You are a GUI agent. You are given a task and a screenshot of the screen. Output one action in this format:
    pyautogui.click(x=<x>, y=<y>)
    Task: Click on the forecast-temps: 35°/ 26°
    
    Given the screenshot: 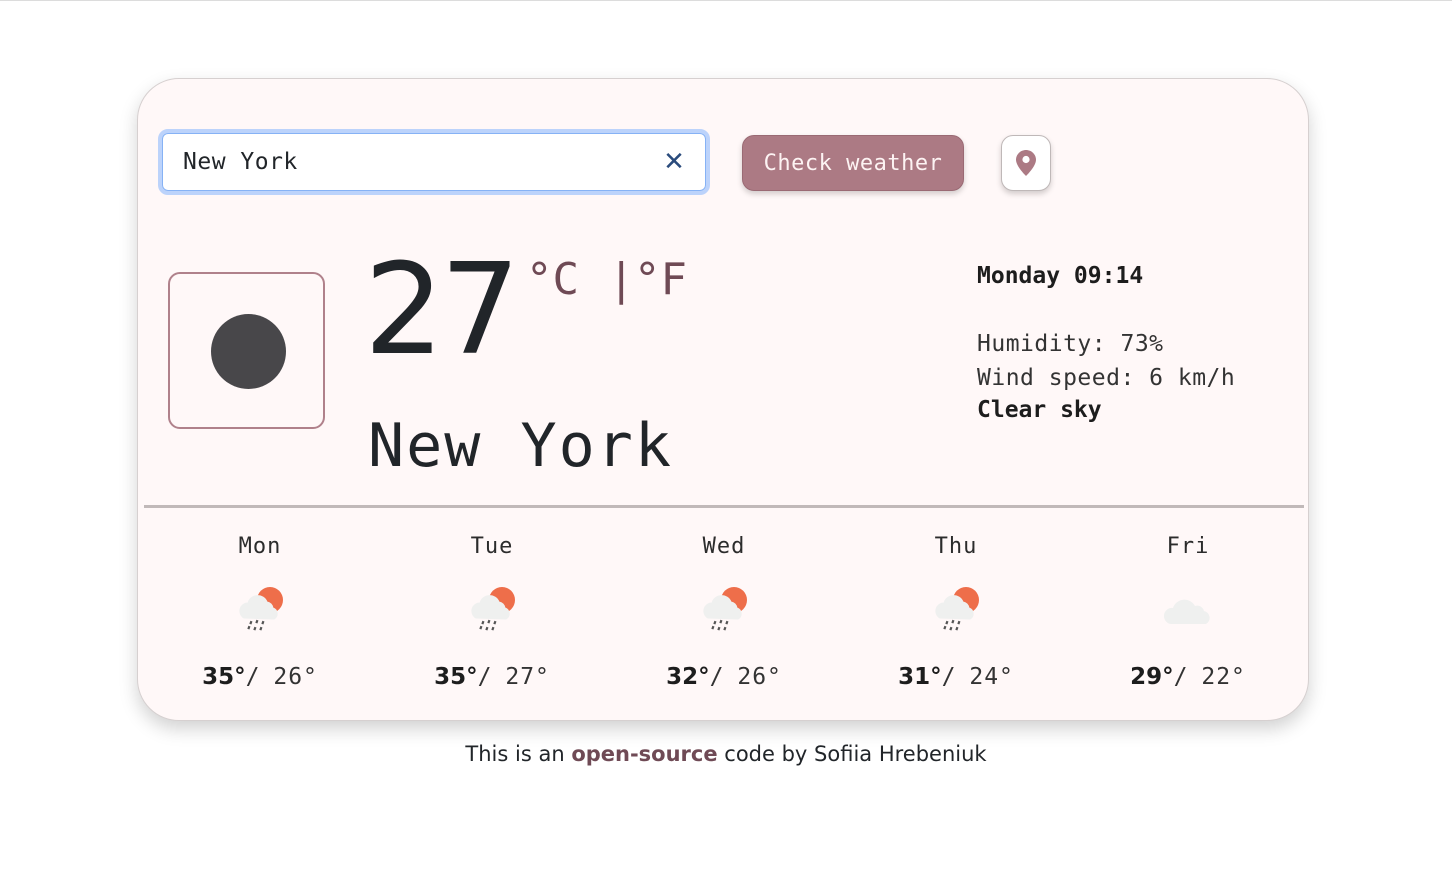 What is the action you would take?
    pyautogui.click(x=260, y=677)
    